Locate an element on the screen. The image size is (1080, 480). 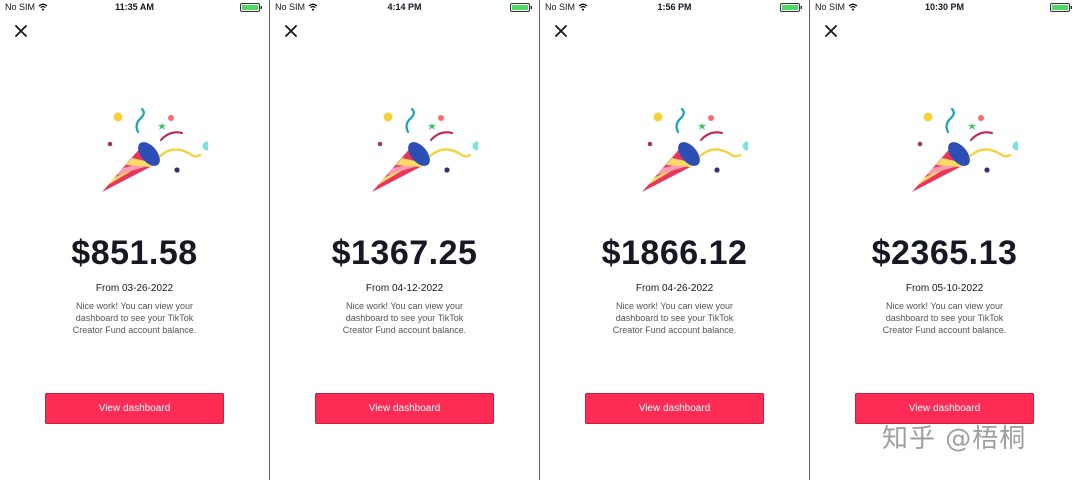
earnings-amount: $2365.13 is located at coordinates (944, 253).